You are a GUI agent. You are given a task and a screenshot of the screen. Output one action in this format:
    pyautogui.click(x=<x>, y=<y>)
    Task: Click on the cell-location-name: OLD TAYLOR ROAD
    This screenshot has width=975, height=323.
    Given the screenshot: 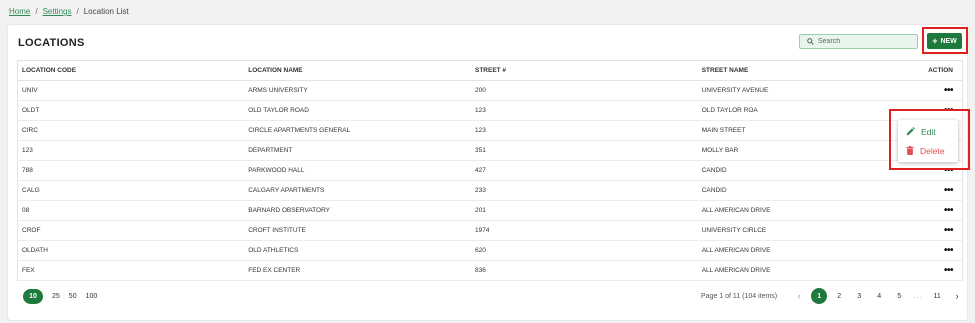 What is the action you would take?
    pyautogui.click(x=357, y=110)
    